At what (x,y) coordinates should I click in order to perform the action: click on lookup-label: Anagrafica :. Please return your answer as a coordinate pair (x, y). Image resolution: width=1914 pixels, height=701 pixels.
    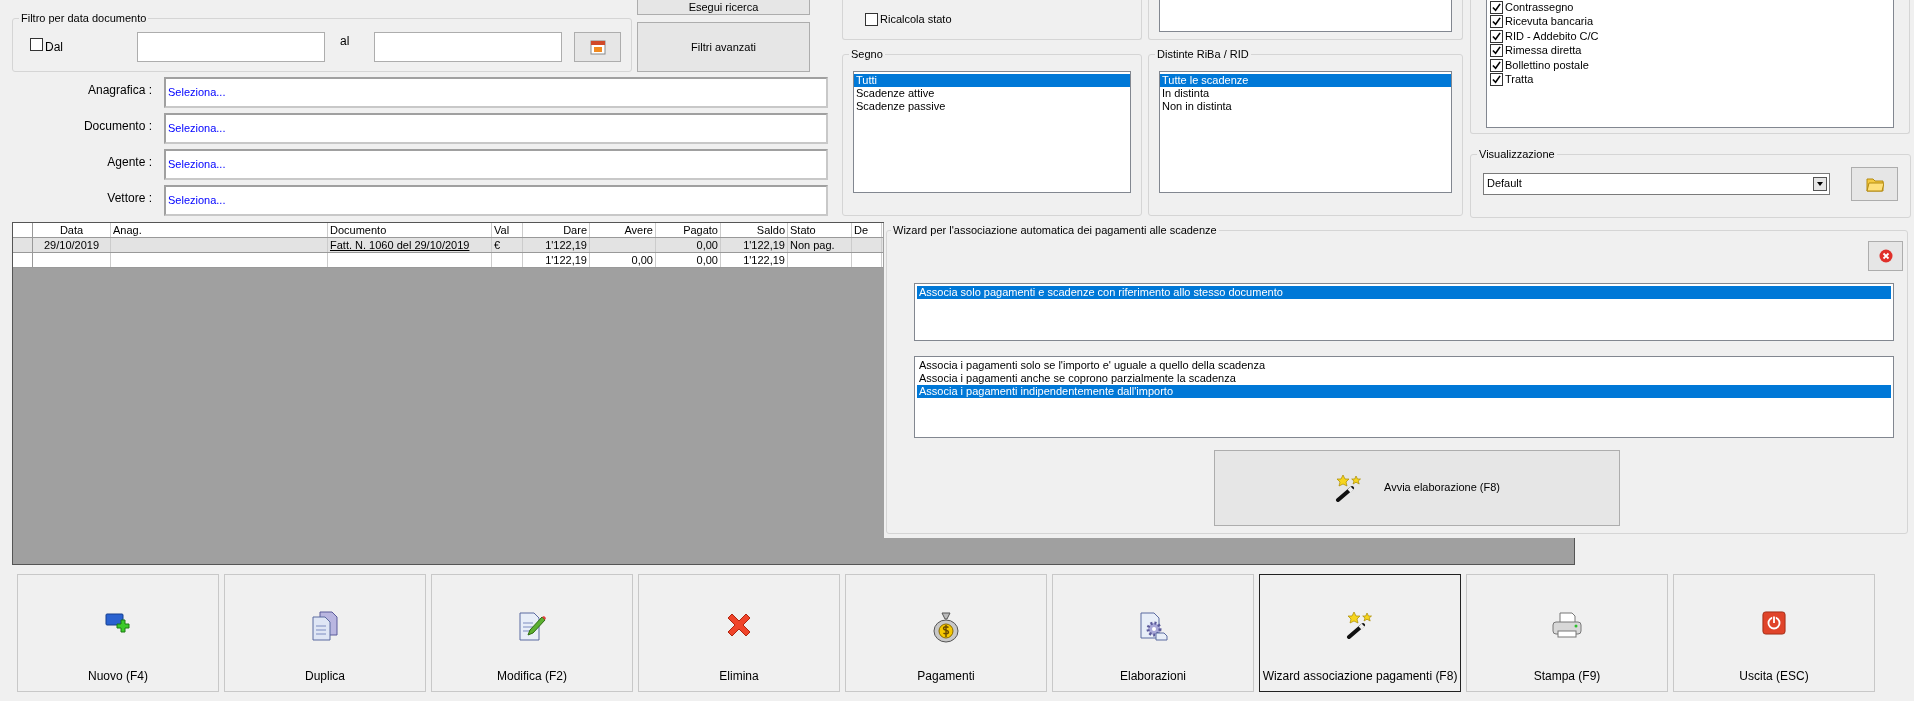
    Looking at the image, I should click on (119, 90).